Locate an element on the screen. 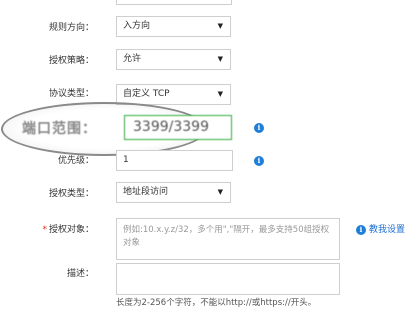 The image size is (417, 312). protocol-value: 自定义 TCP is located at coordinates (146, 94).